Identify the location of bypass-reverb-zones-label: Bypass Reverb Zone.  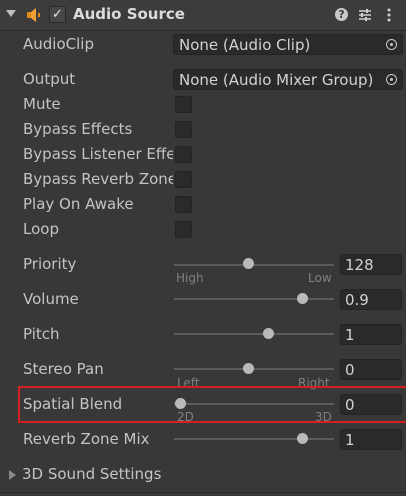
(98, 179).